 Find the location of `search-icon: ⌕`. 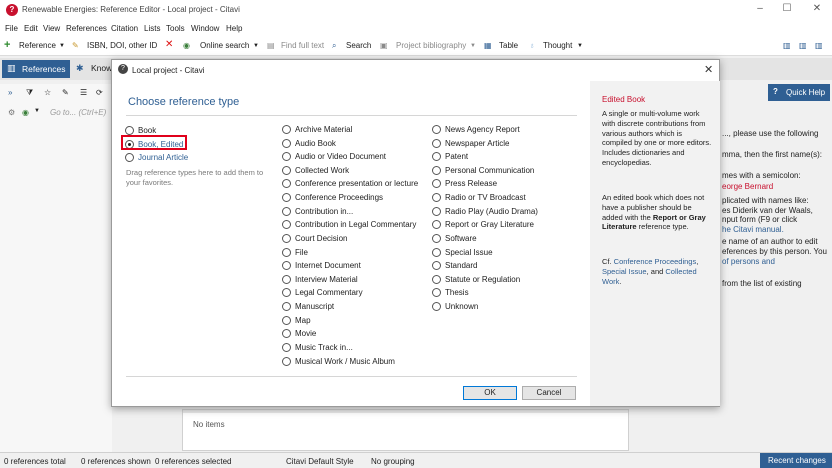

search-icon: ⌕ is located at coordinates (334, 45).